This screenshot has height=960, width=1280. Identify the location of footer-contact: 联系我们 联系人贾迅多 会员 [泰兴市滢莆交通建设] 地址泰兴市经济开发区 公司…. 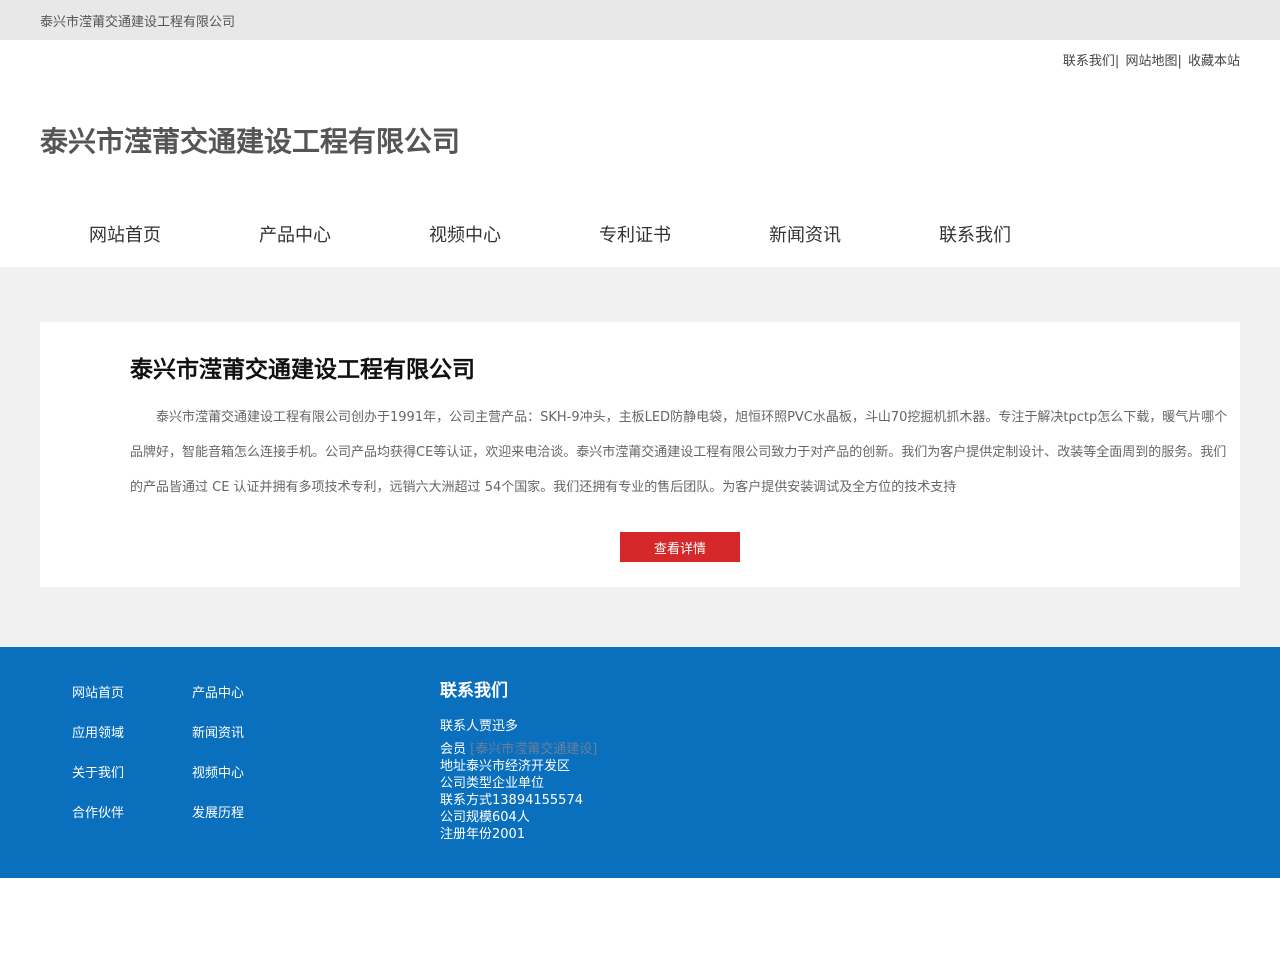
(518, 763).